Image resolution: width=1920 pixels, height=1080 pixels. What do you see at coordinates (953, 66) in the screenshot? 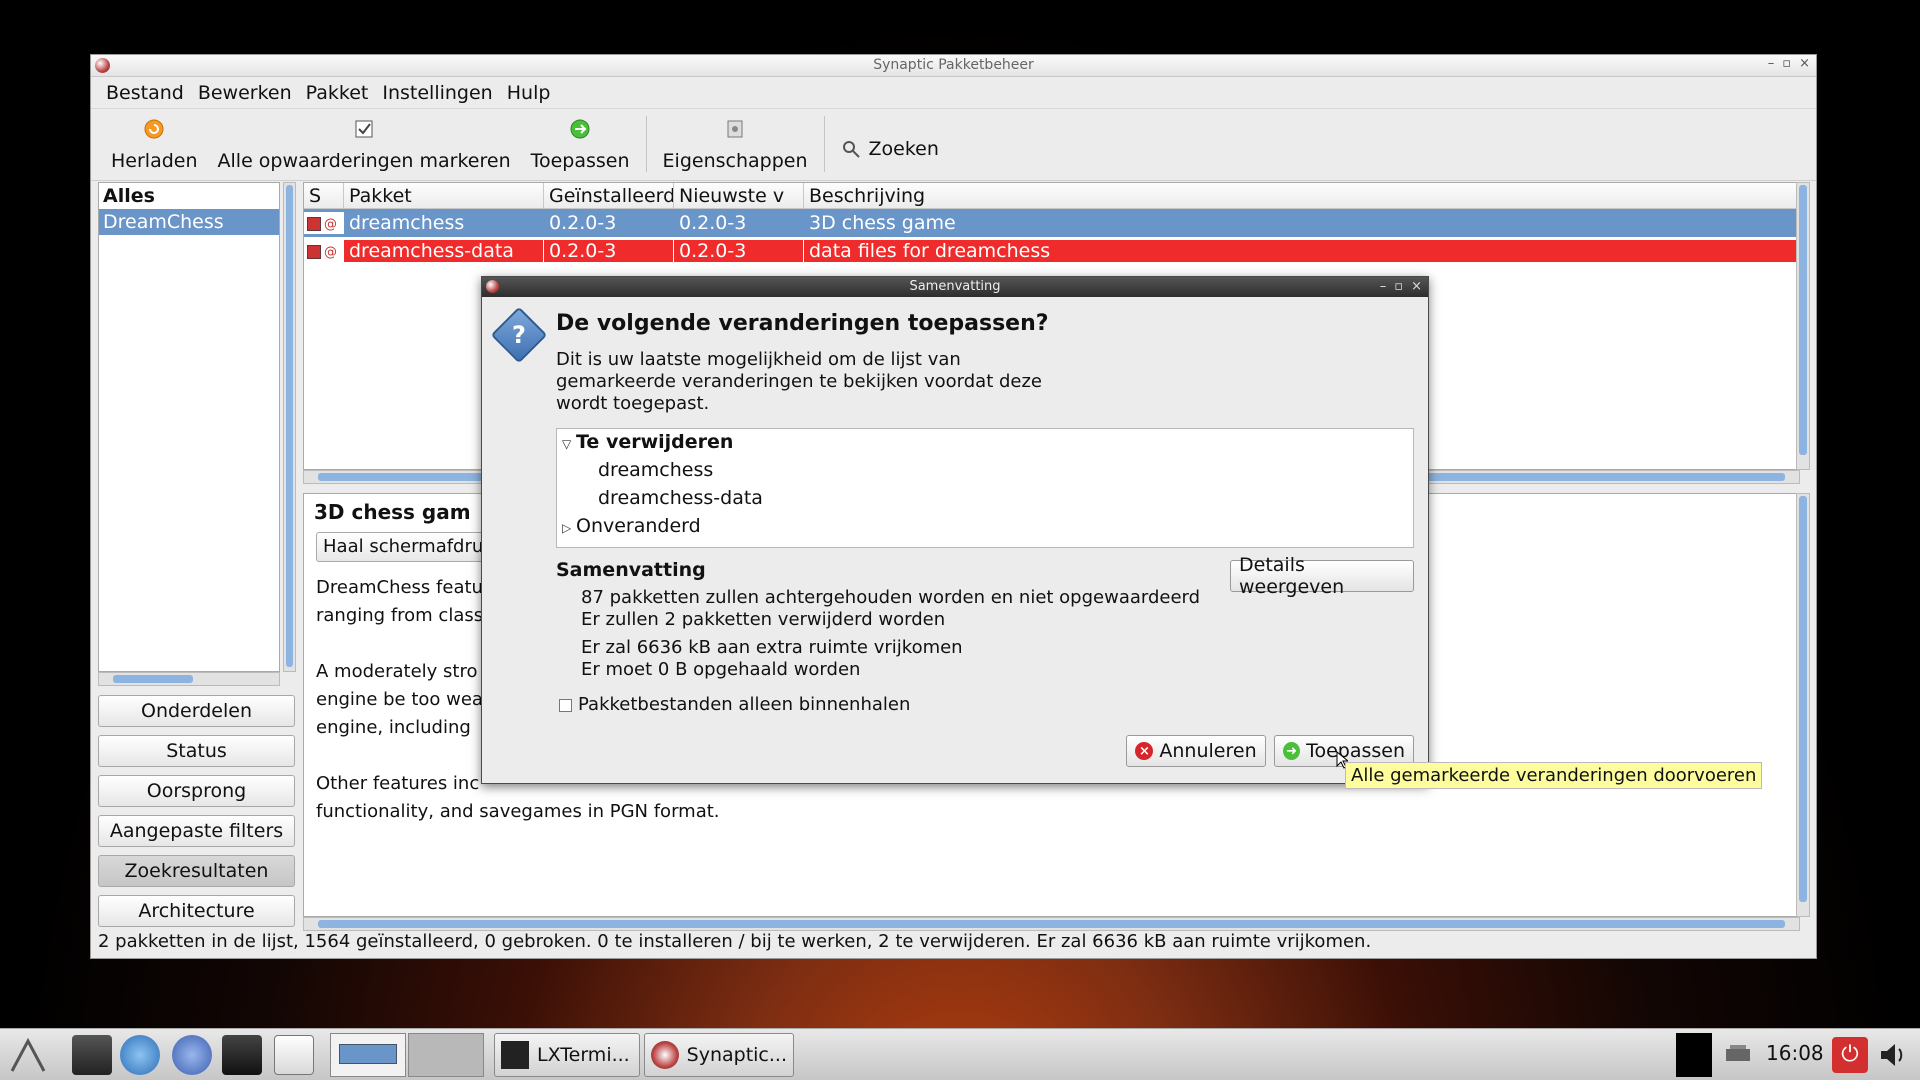
I see `window-titlebar: Synaptic Pakketbeheer – ▫ ×` at bounding box center [953, 66].